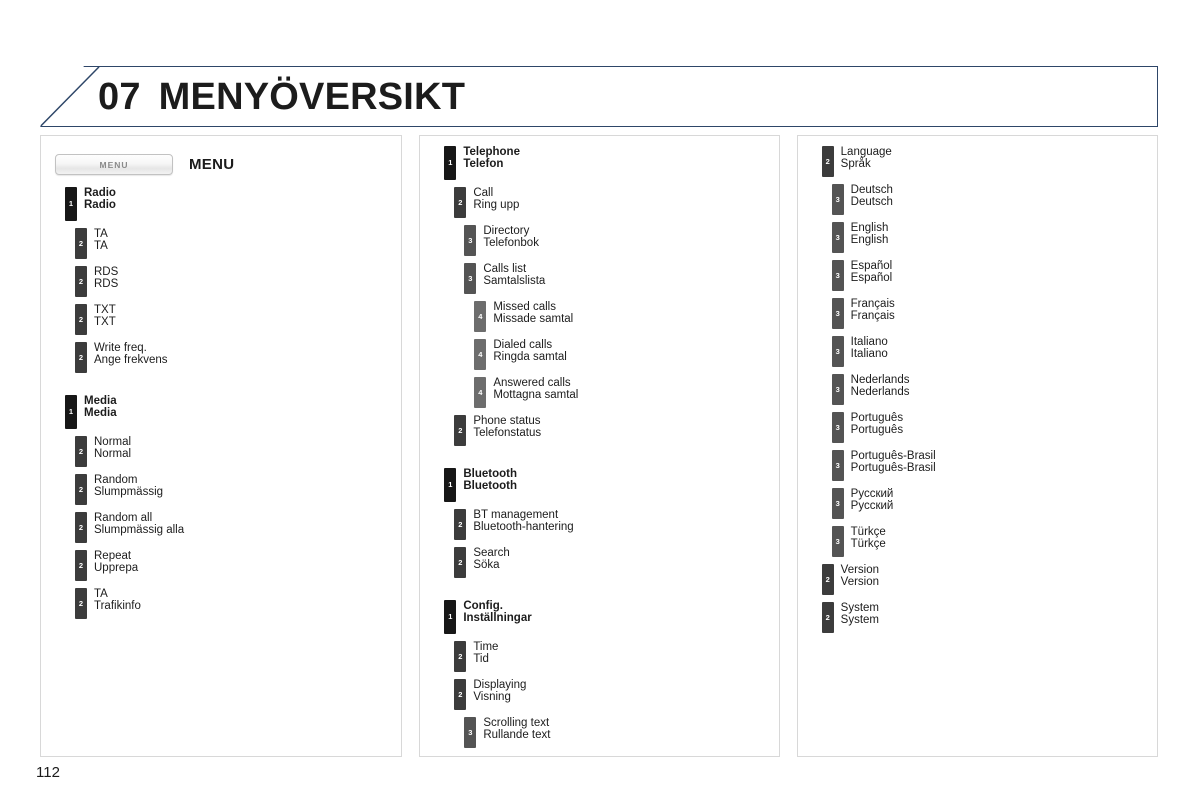 Image resolution: width=1200 pixels, height=800 pixels. What do you see at coordinates (989, 427) in the screenshot?
I see `menu-tree-item: 3 Português Português` at bounding box center [989, 427].